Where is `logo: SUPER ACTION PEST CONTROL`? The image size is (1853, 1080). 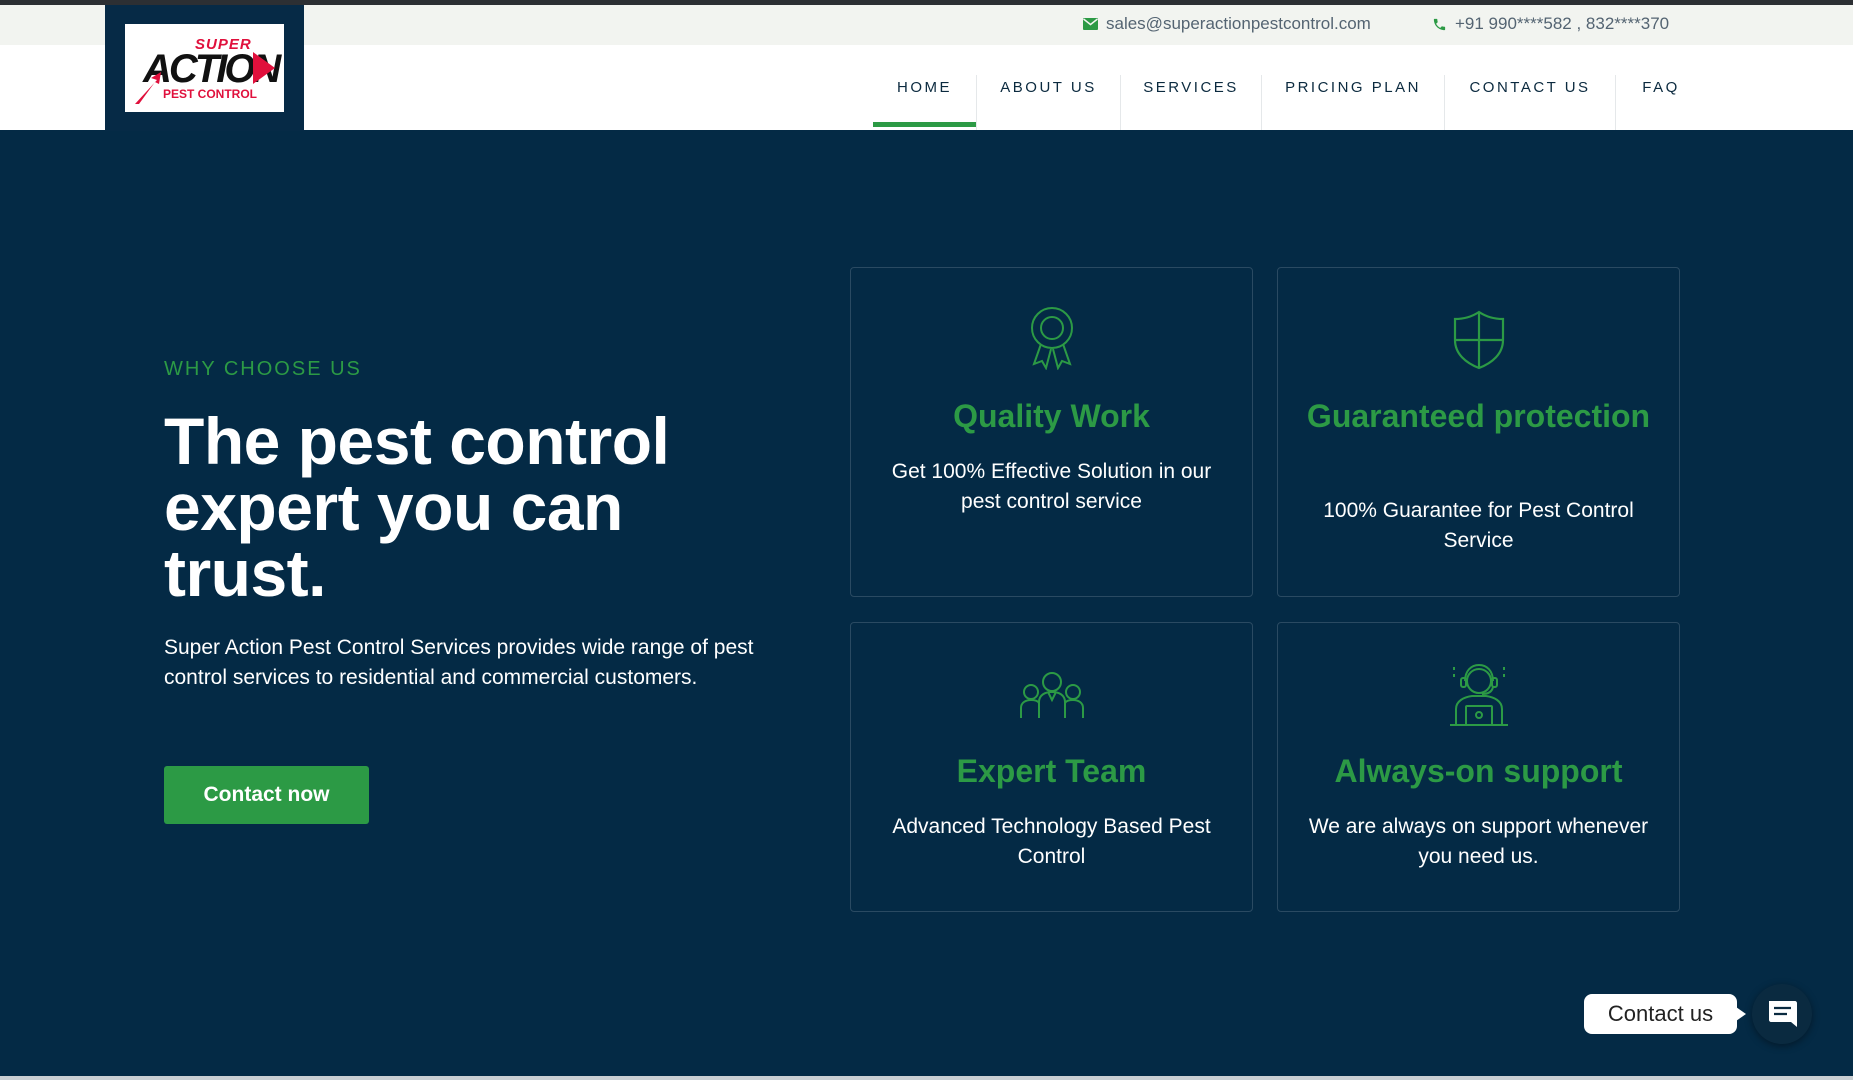 logo: SUPER ACTION PEST CONTROL is located at coordinates (205, 68).